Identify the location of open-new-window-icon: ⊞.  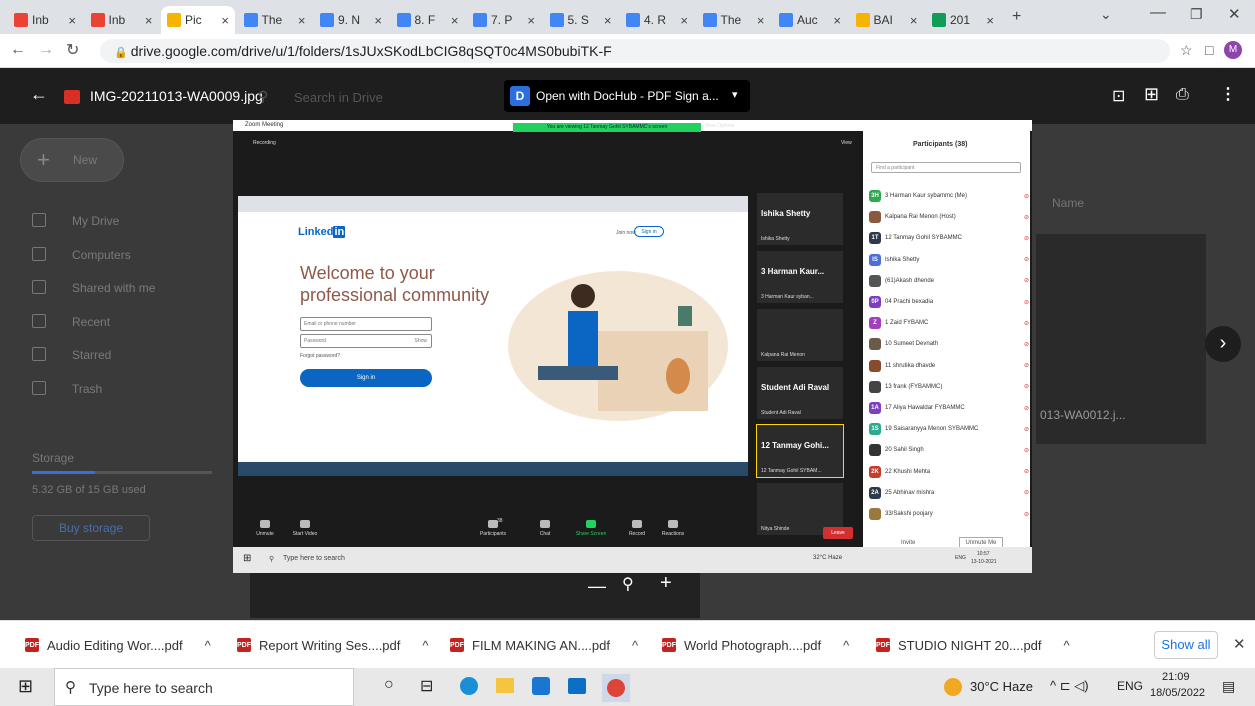
(1151, 94).